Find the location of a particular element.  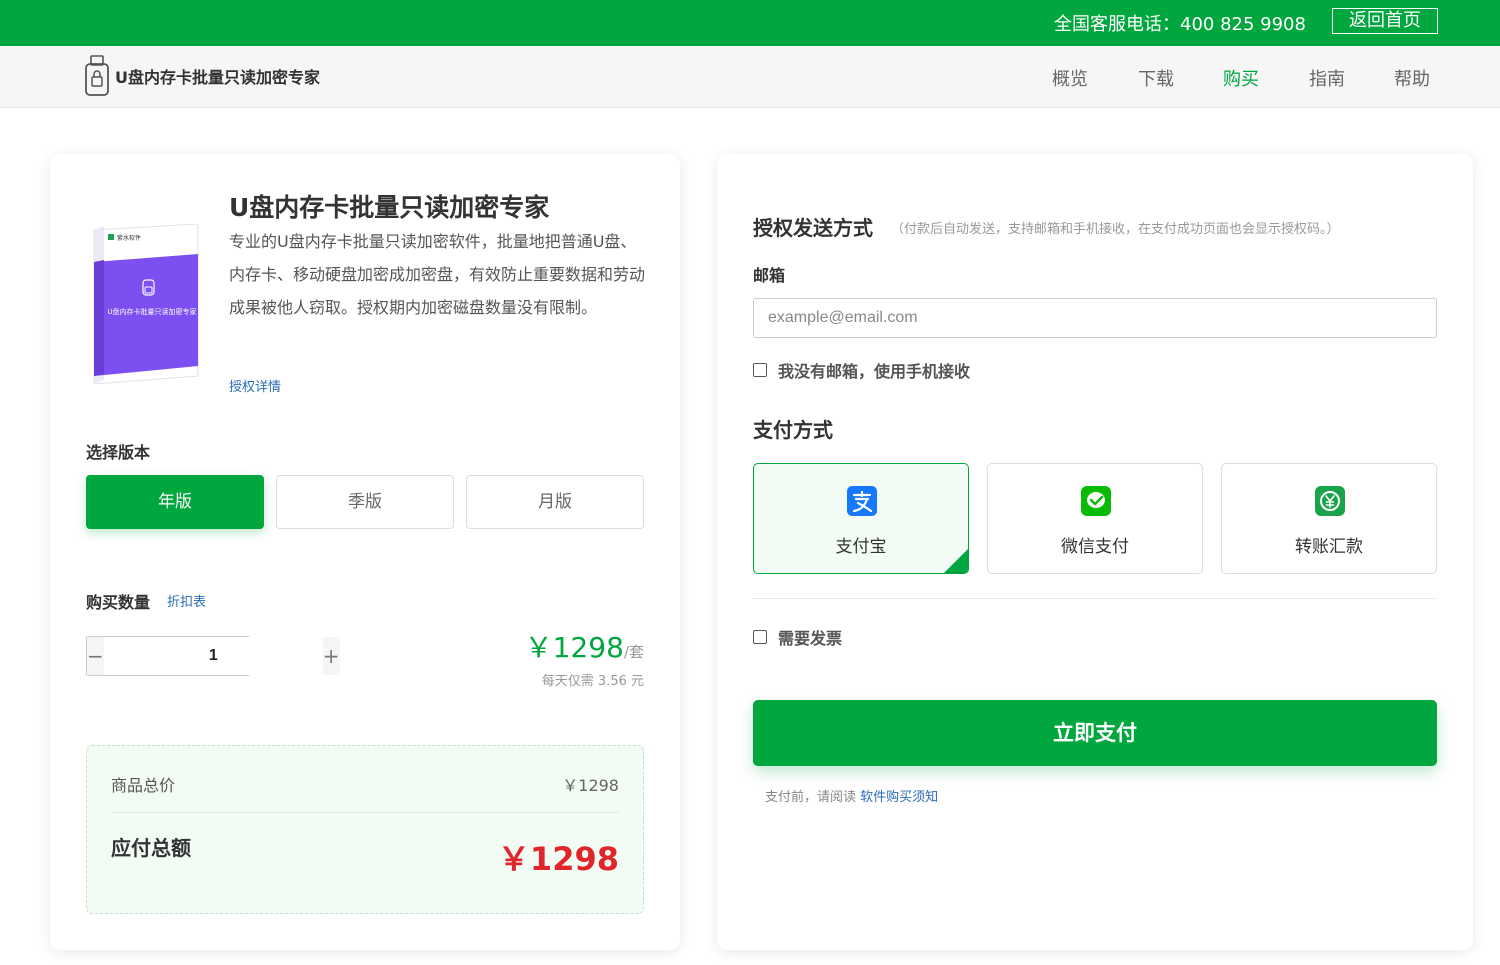

usb-lock-icon is located at coordinates (97, 75).